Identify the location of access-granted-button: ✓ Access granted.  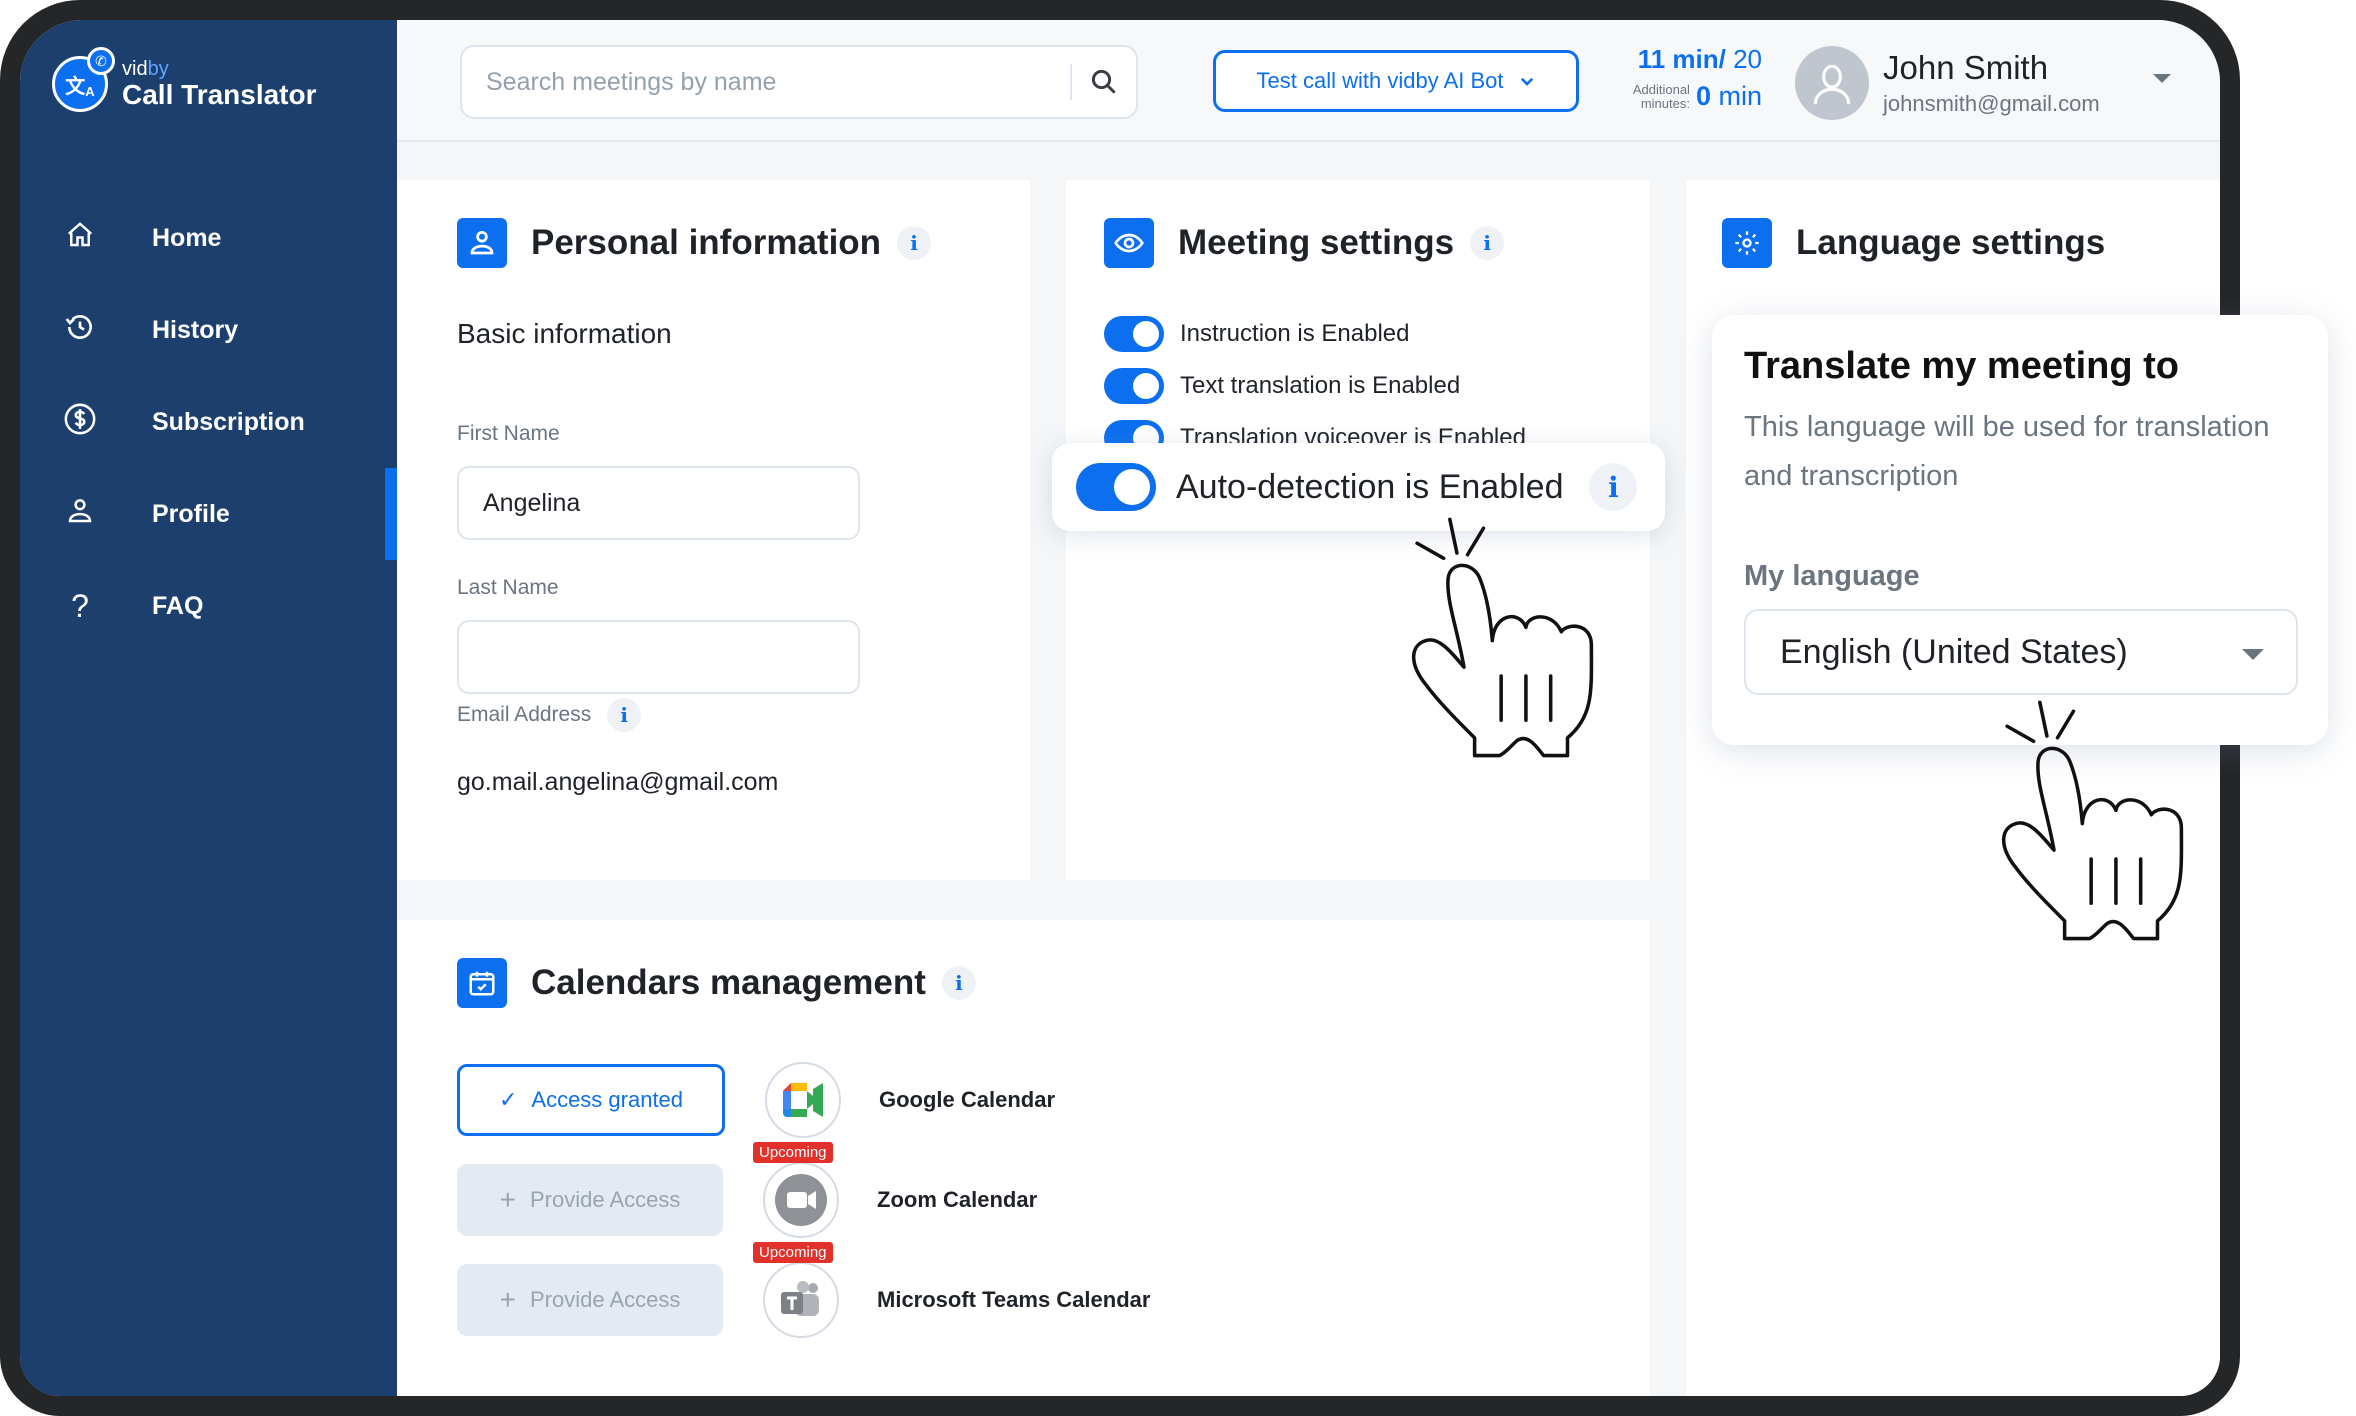
(591, 1100).